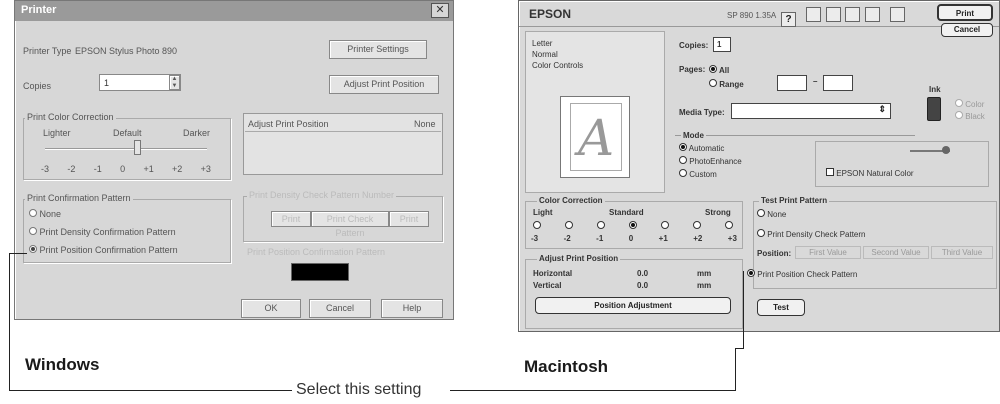  I want to click on color-correction-scale: -3 -2 -1 0 +1 +2 +3, so click(634, 238).